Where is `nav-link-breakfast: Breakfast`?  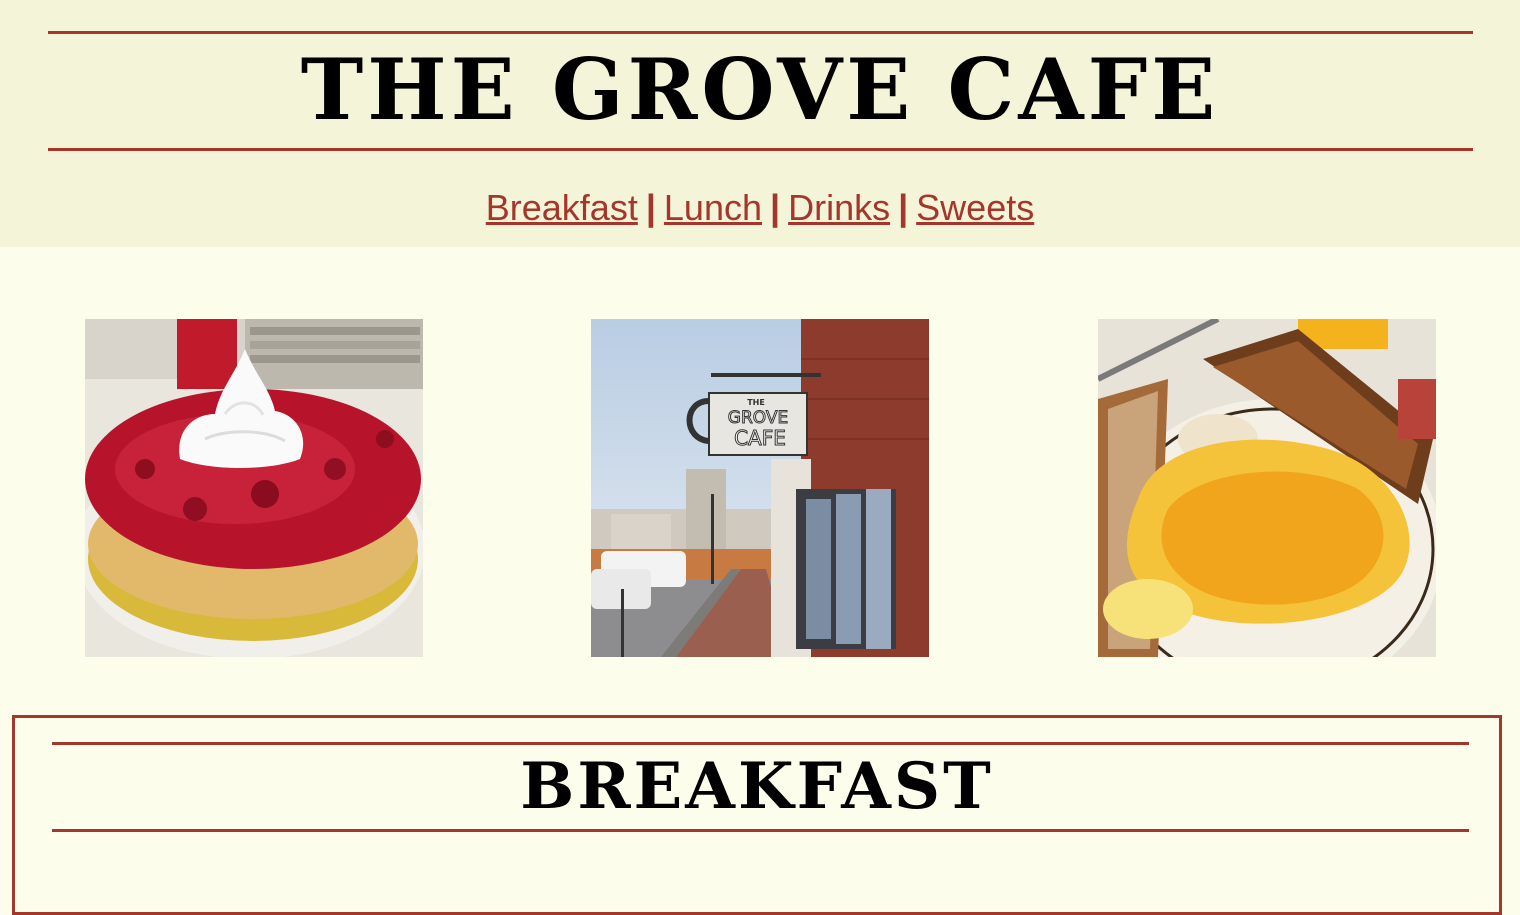
nav-link-breakfast: Breakfast is located at coordinates (562, 207).